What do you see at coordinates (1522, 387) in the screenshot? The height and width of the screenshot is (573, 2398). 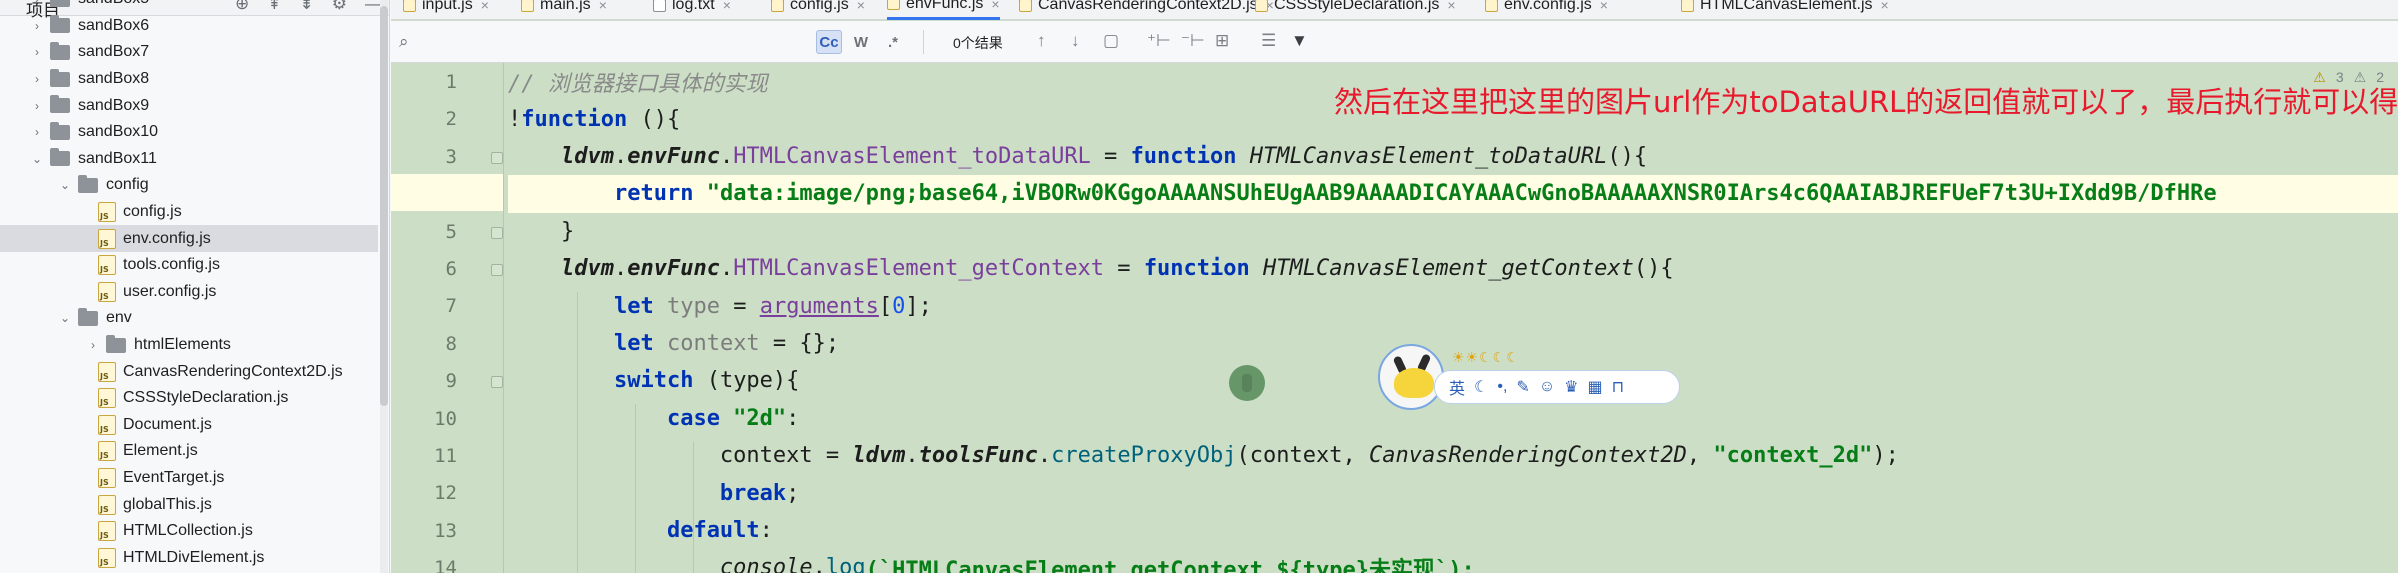 I see `wrench-icon: ✎` at bounding box center [1522, 387].